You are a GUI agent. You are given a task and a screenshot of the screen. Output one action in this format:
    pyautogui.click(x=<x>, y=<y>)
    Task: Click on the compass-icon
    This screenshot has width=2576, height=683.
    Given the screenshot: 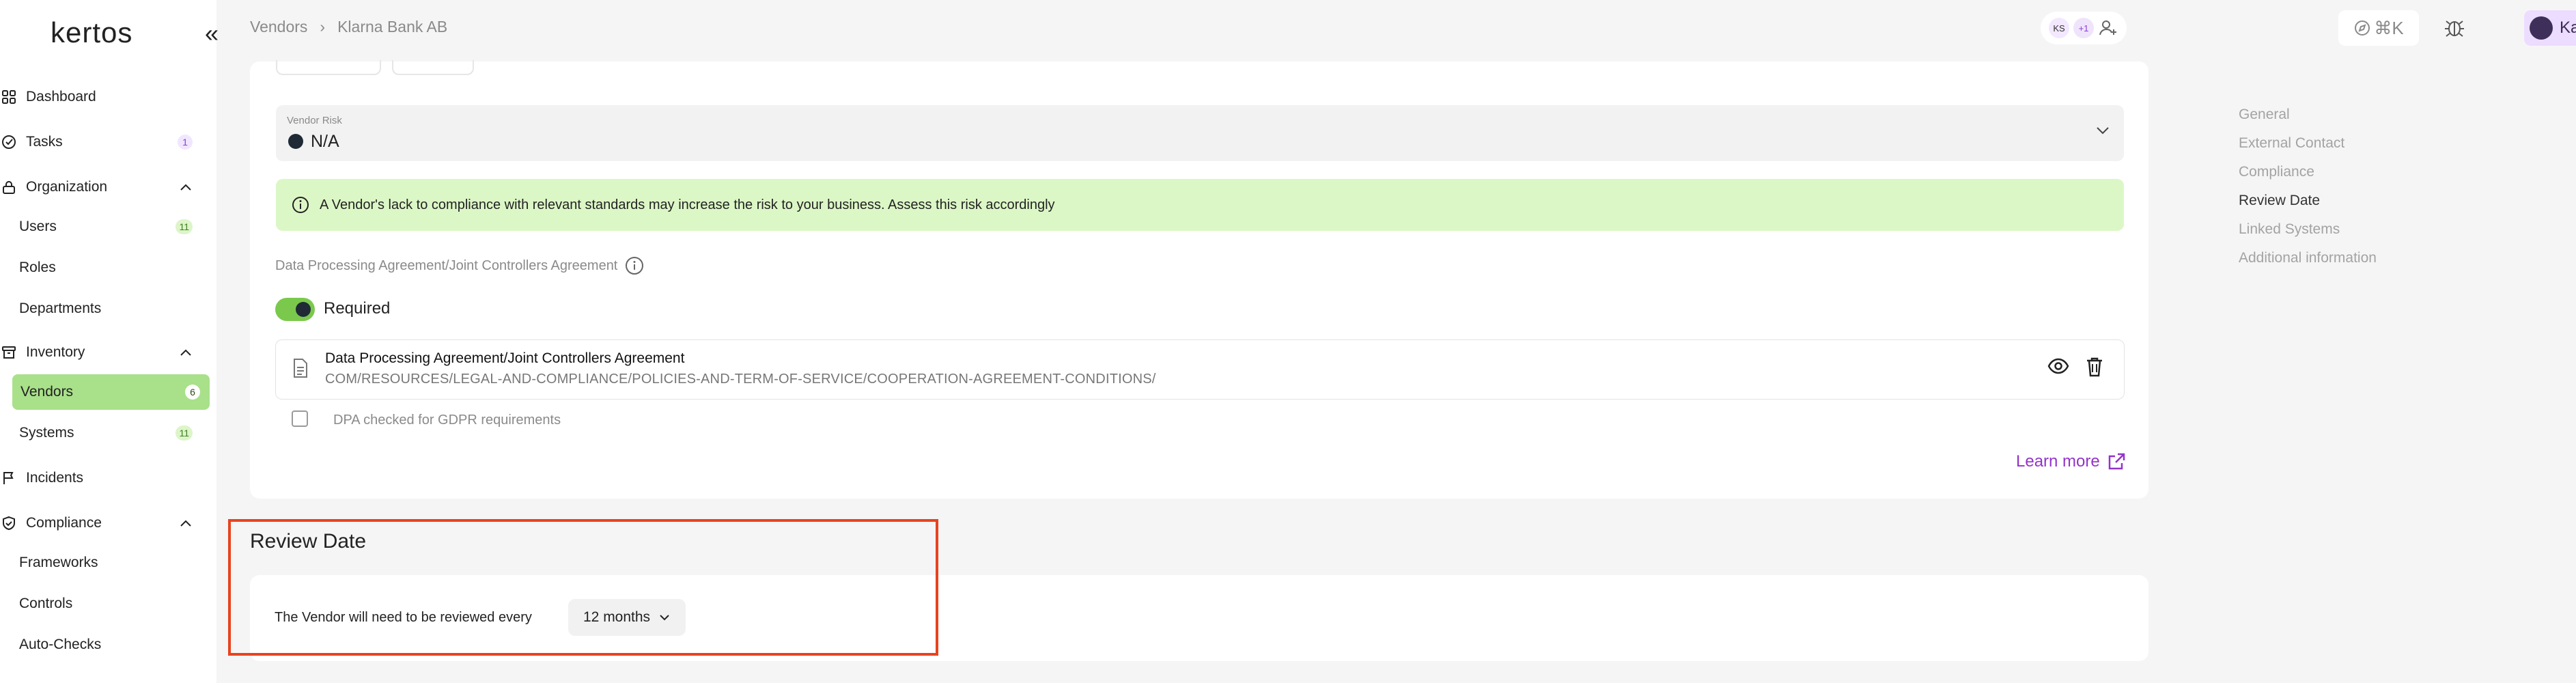 What is the action you would take?
    pyautogui.click(x=2362, y=28)
    